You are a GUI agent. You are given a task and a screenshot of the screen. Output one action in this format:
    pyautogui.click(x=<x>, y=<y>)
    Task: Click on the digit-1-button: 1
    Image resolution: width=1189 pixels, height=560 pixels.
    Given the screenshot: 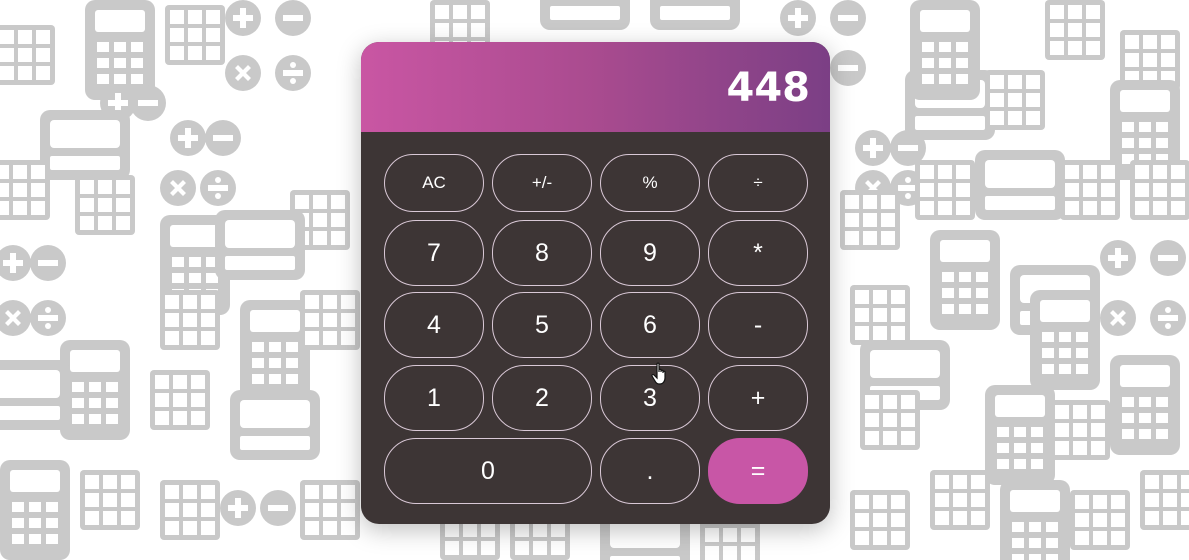 What is the action you would take?
    pyautogui.click(x=434, y=398)
    